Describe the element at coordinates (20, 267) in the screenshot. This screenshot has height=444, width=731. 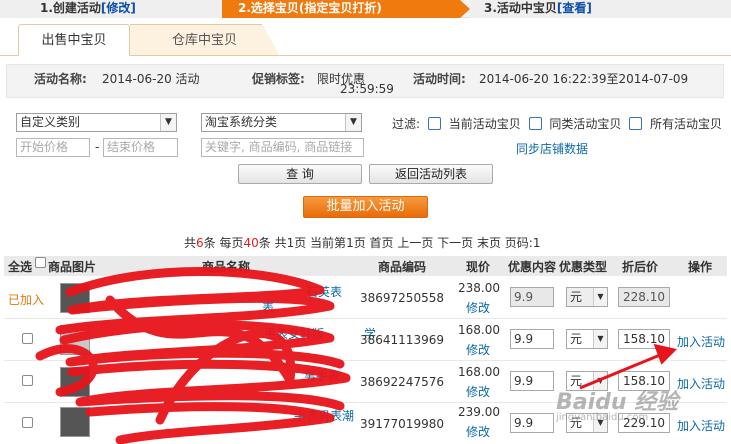
I see `header-select-all: 全选` at that location.